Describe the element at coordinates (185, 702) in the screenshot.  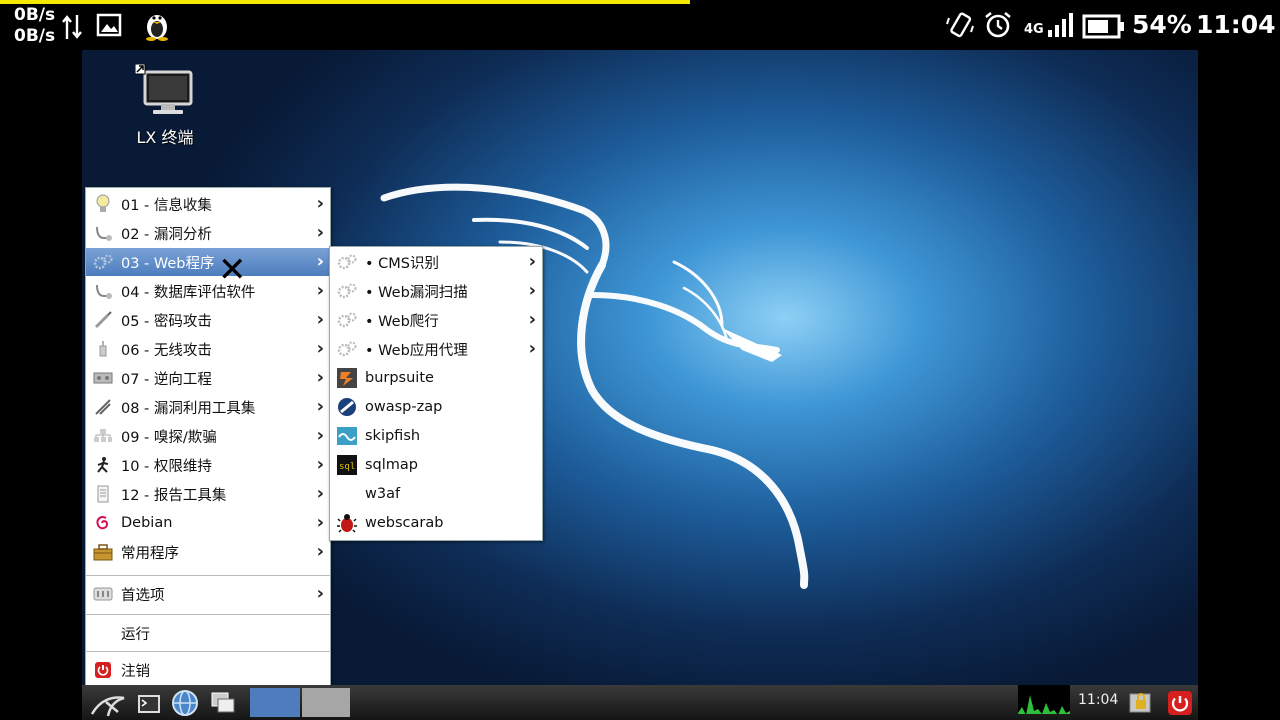
I see `browser-globe-icon` at that location.